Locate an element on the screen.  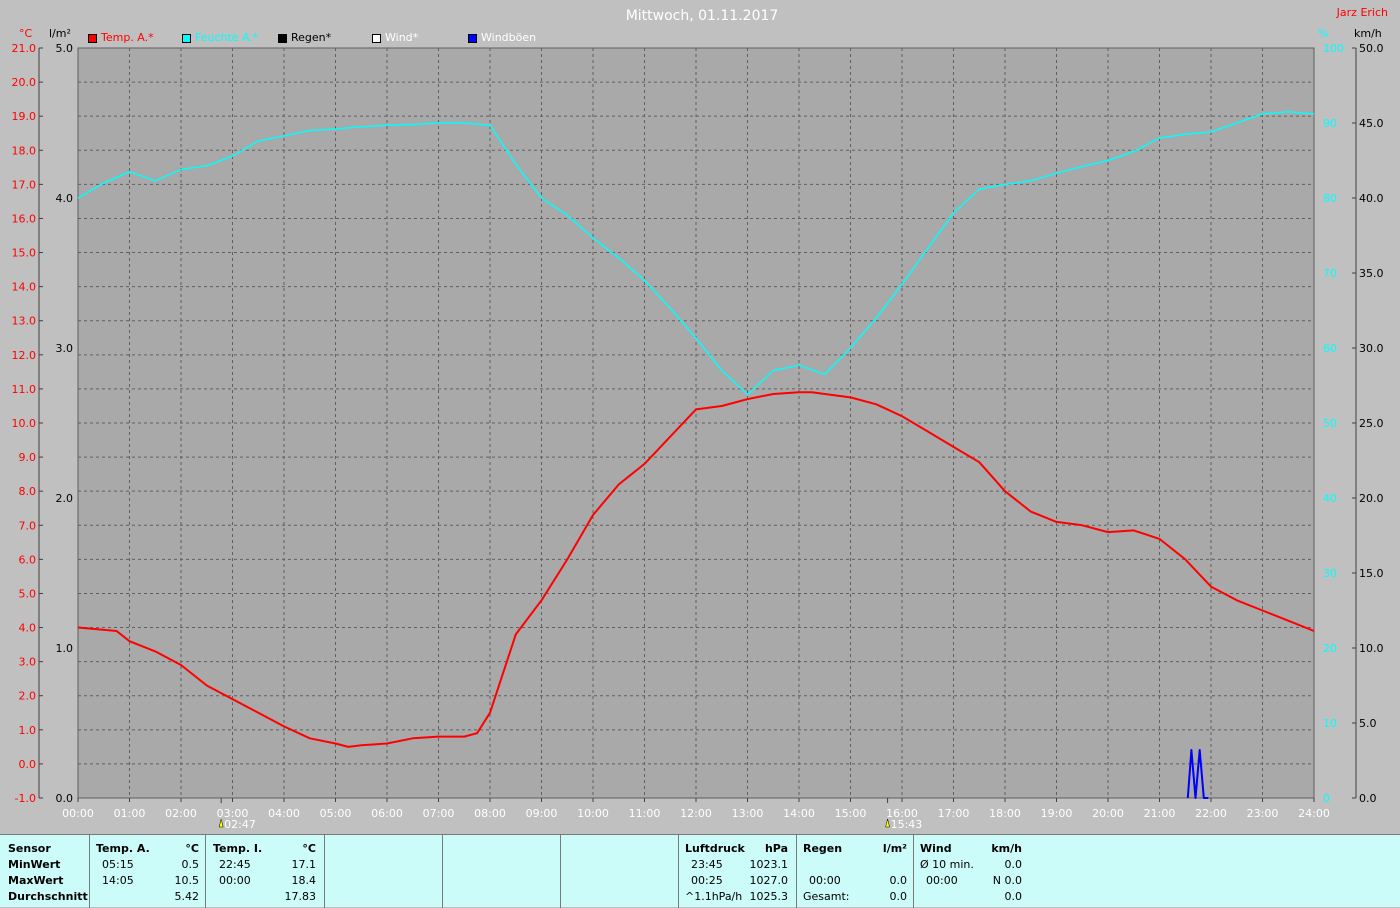
wind-max-time: 00:00 is located at coordinates (942, 880).